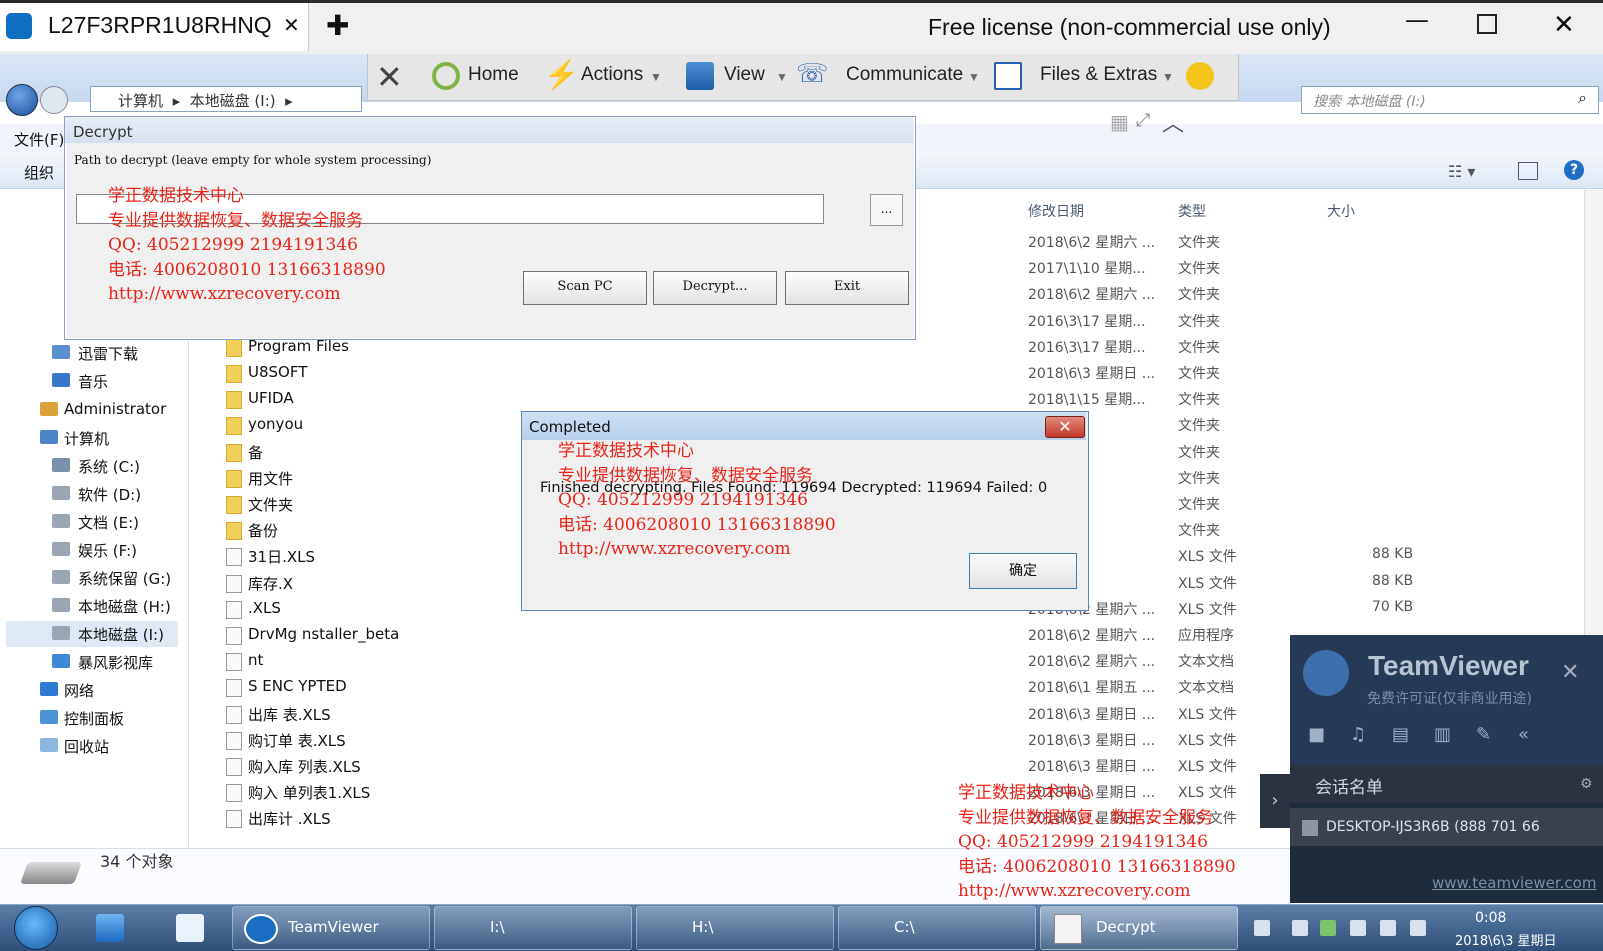 The image size is (1603, 951). What do you see at coordinates (585, 288) in the screenshot?
I see `scan-pc-button: Scan PC` at bounding box center [585, 288].